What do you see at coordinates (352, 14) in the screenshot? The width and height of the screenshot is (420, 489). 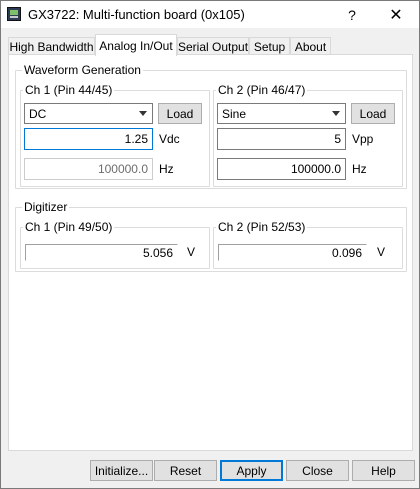 I see `help-question-button: ?` at bounding box center [352, 14].